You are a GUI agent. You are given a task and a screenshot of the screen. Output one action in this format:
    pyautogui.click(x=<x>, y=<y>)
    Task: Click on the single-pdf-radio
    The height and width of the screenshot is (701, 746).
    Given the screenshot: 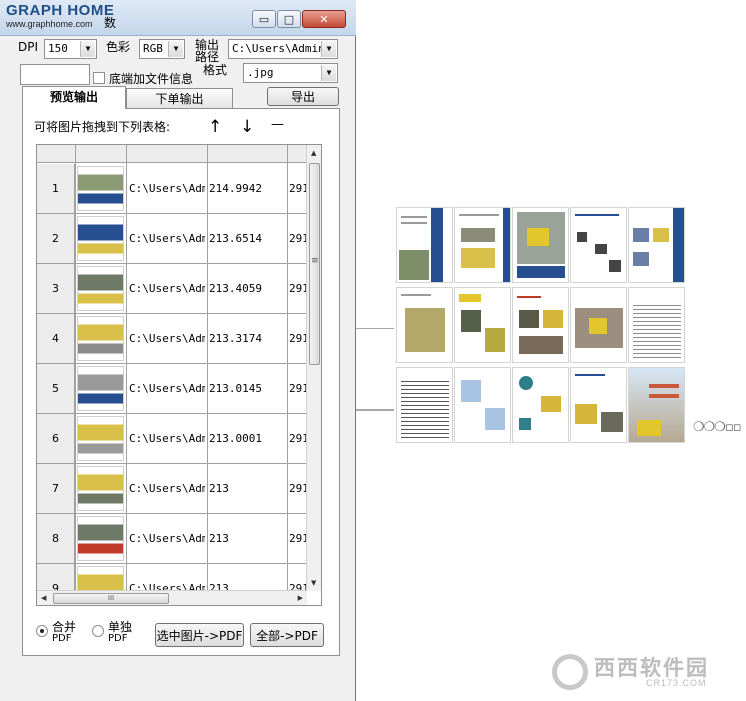 What is the action you would take?
    pyautogui.click(x=98, y=631)
    